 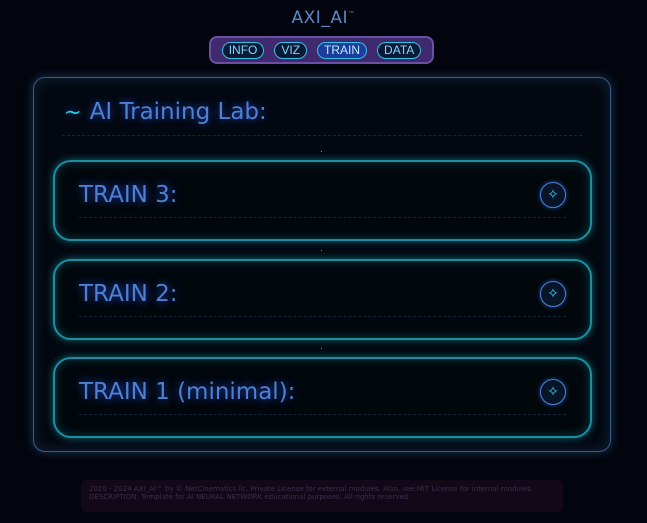 I want to click on train-1-title: TRAIN 1 (minimal):, so click(x=187, y=392).